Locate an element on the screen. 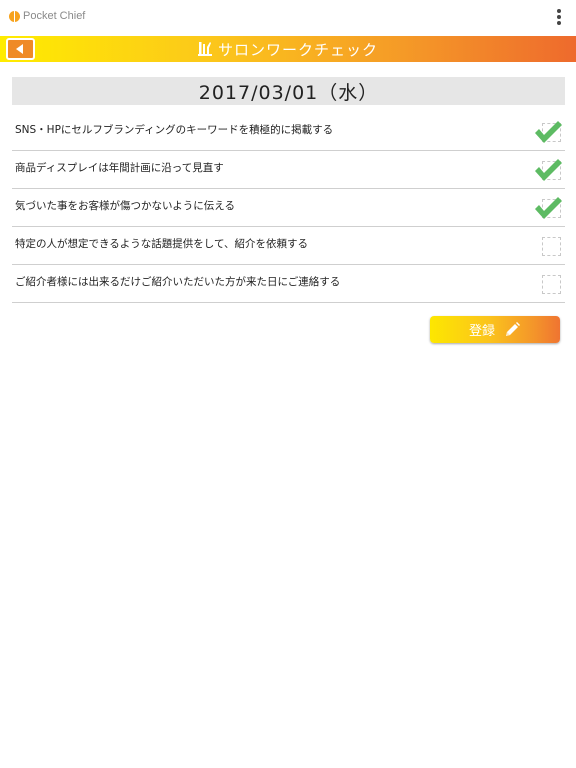  check-row: 特定の人が想定できるような話題提供をして、紹介を依頼する is located at coordinates (288, 246).